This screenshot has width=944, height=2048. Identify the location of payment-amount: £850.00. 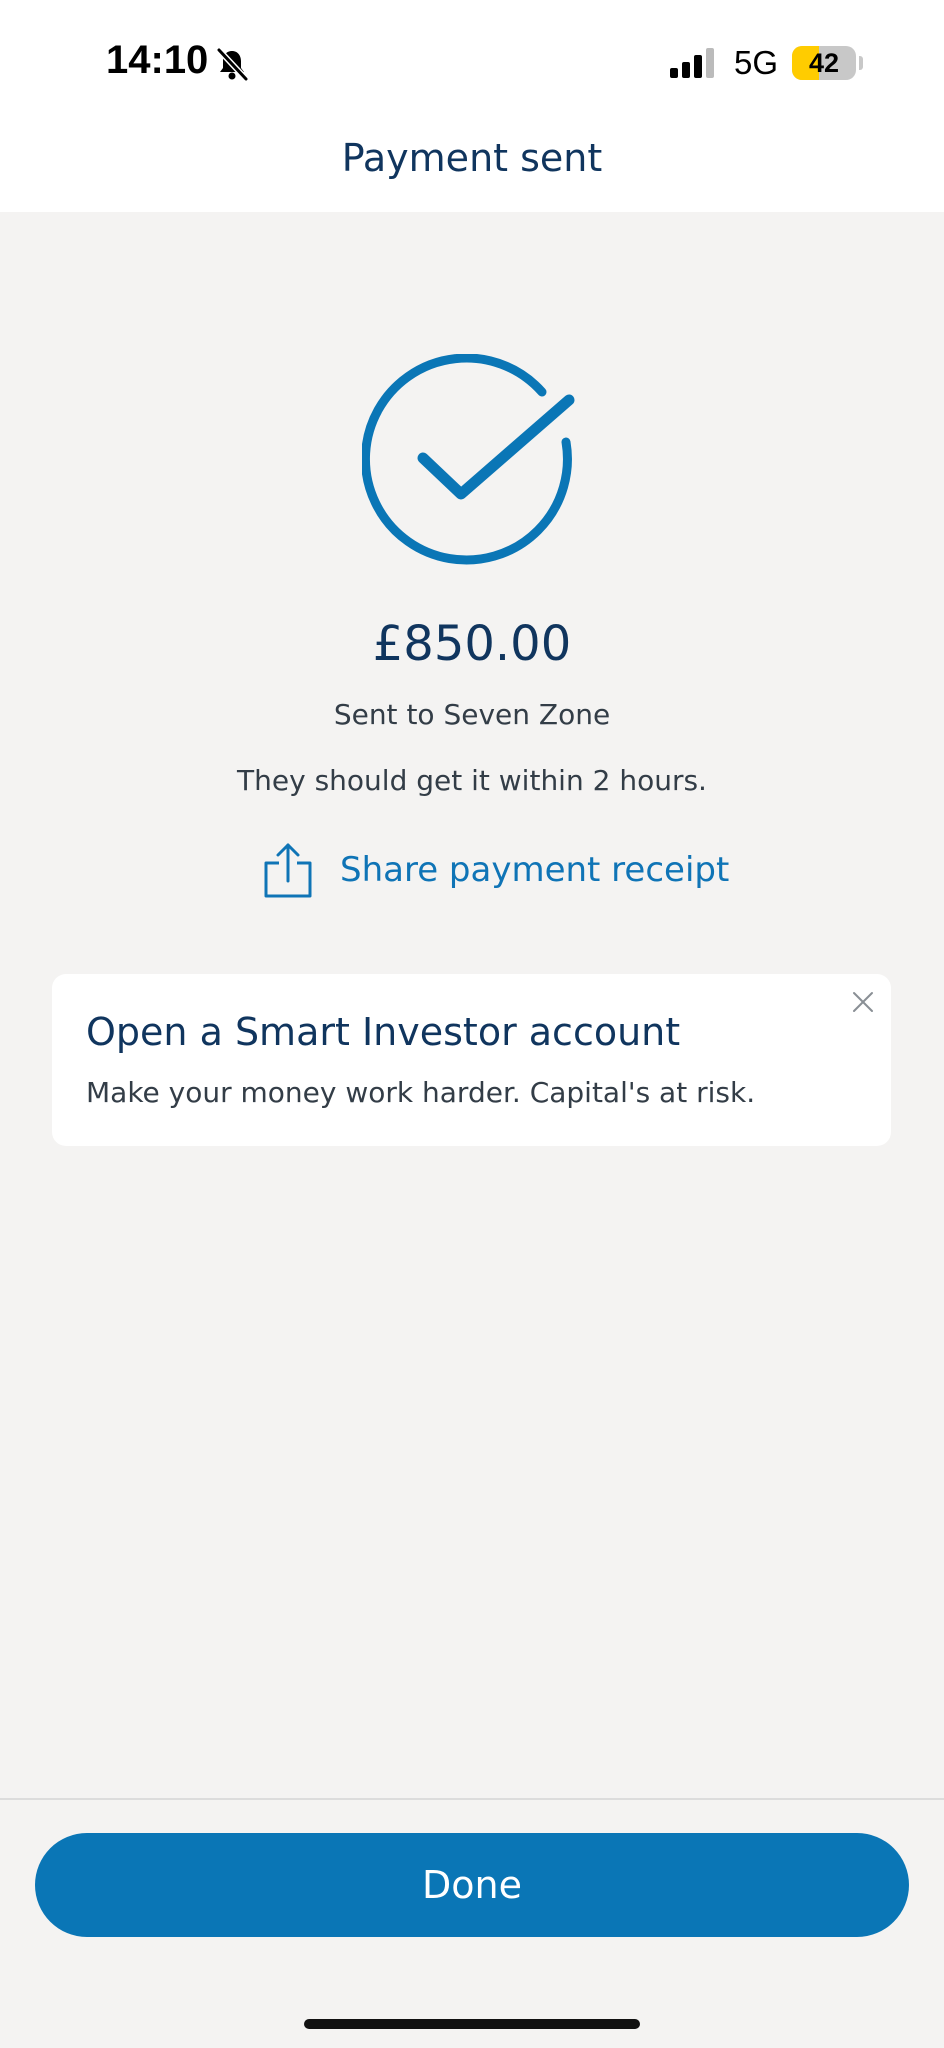
(472, 644).